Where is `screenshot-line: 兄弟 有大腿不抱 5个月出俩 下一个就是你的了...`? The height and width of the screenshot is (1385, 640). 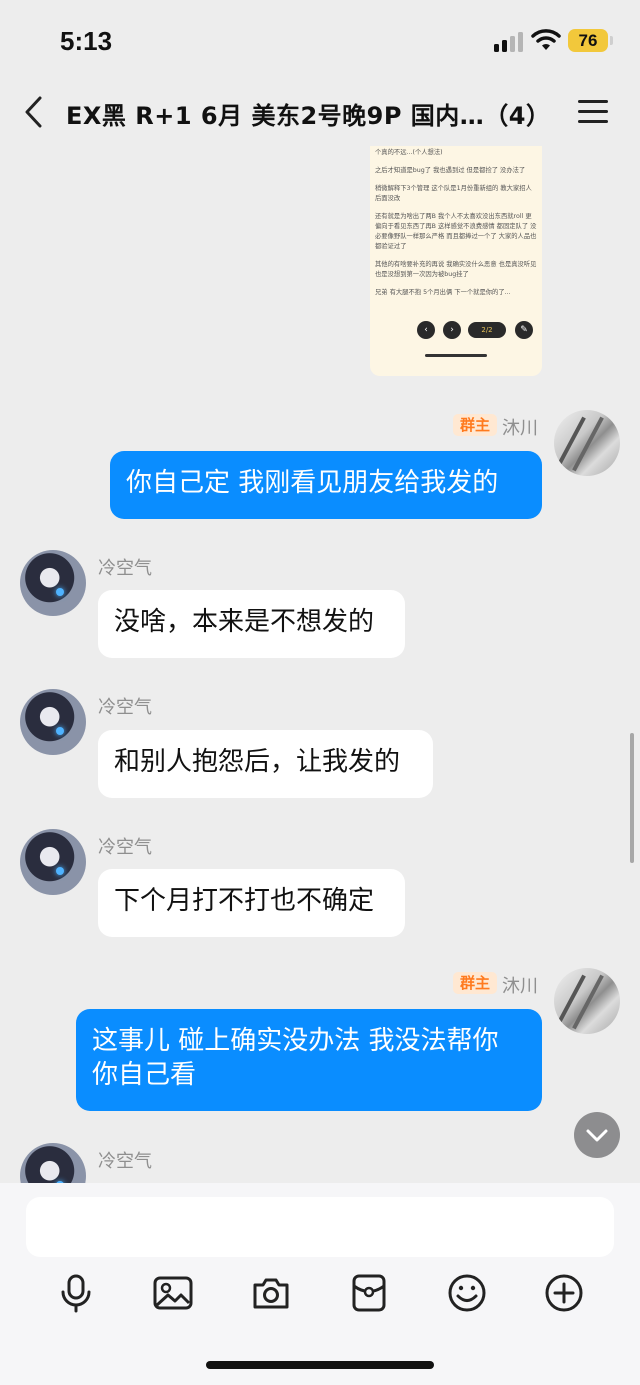
screenshot-line: 兄弟 有大腿不抱 5个月出俩 下一个就是你的了... is located at coordinates (443, 292).